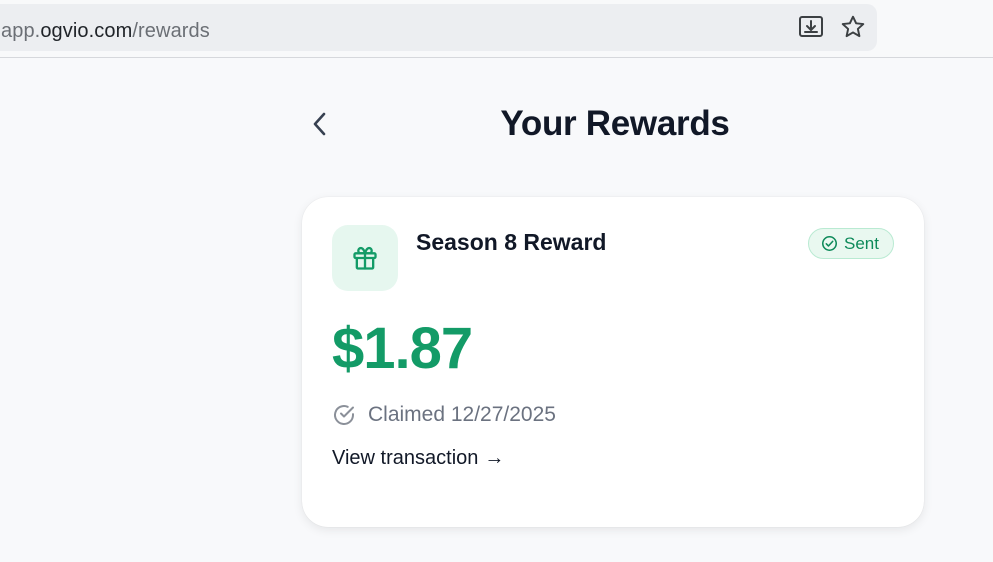 The image size is (993, 562). Describe the element at coordinates (171, 31) in the screenshot. I see `url-path: /rewards` at that location.